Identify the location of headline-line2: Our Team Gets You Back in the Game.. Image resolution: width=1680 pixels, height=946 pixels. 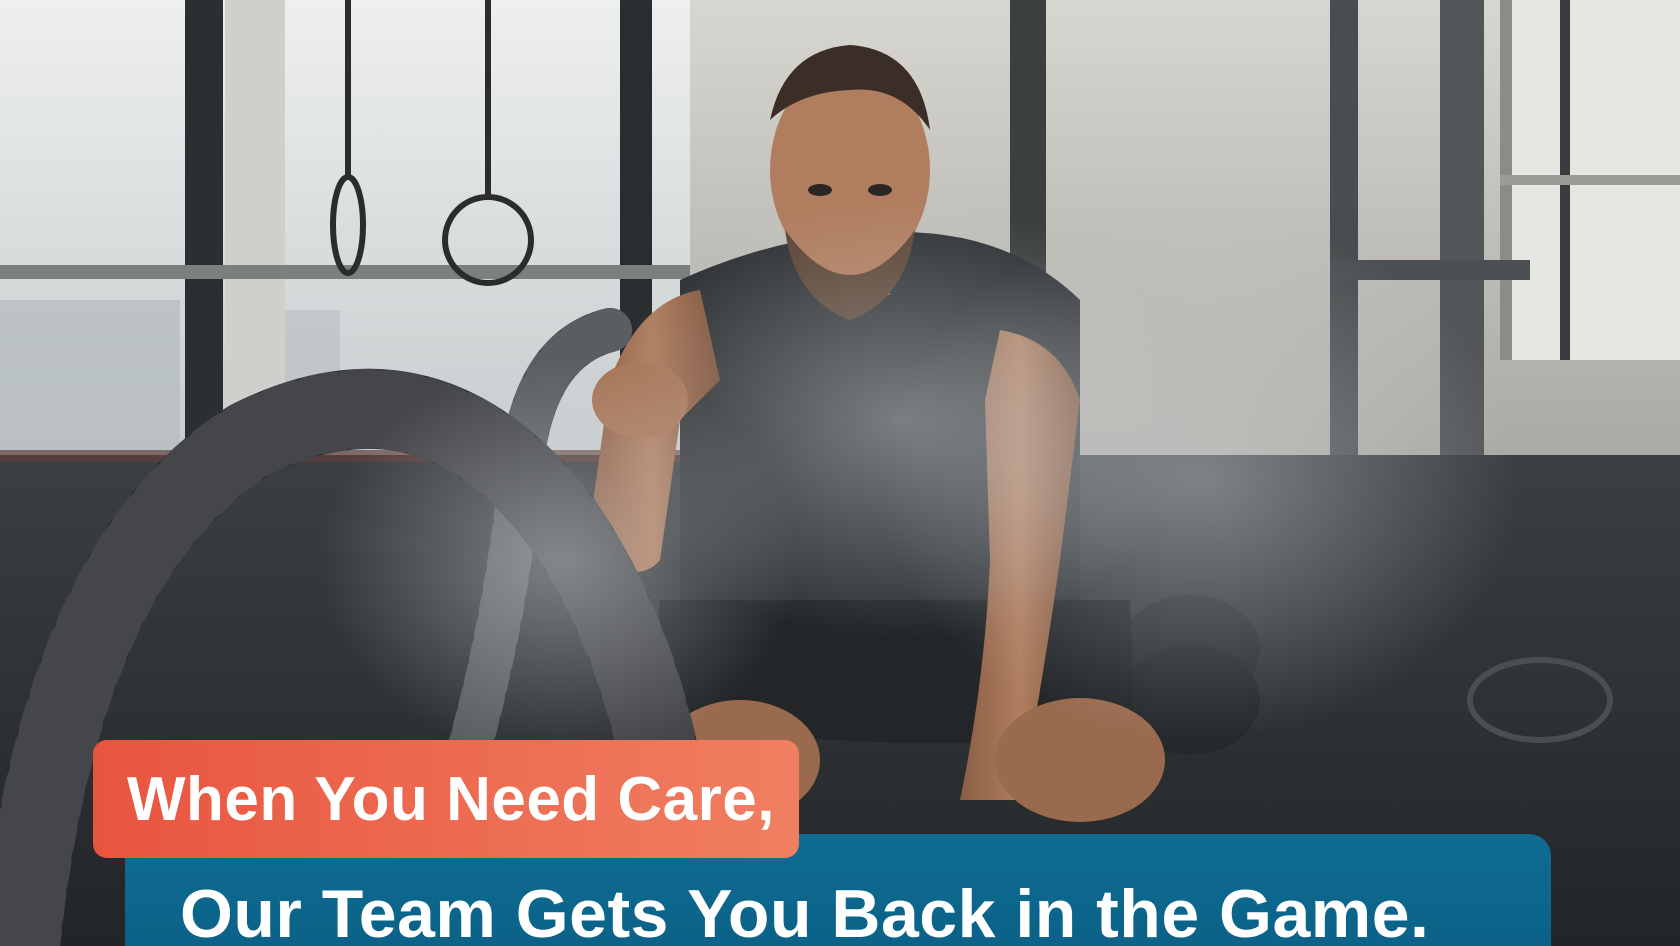
(805, 911).